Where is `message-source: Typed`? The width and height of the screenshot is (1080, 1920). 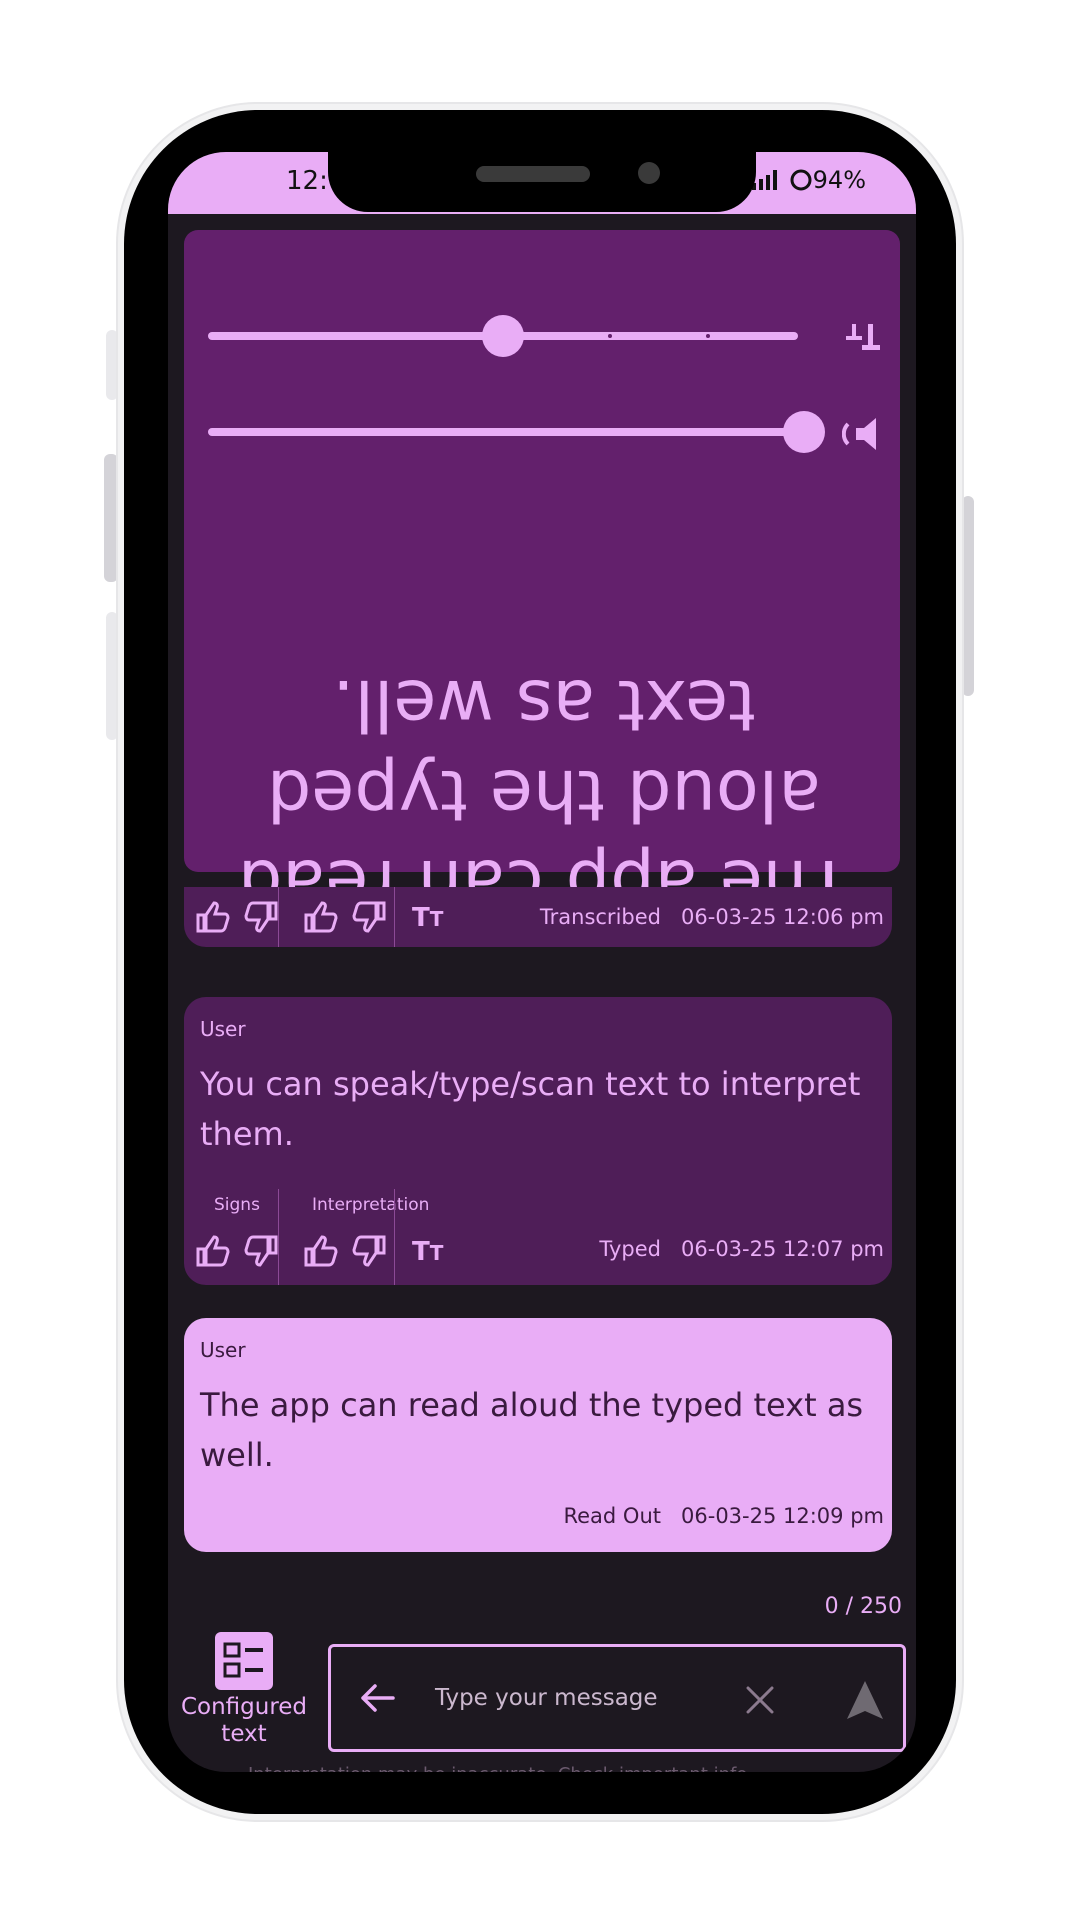 message-source: Typed is located at coordinates (630, 1249).